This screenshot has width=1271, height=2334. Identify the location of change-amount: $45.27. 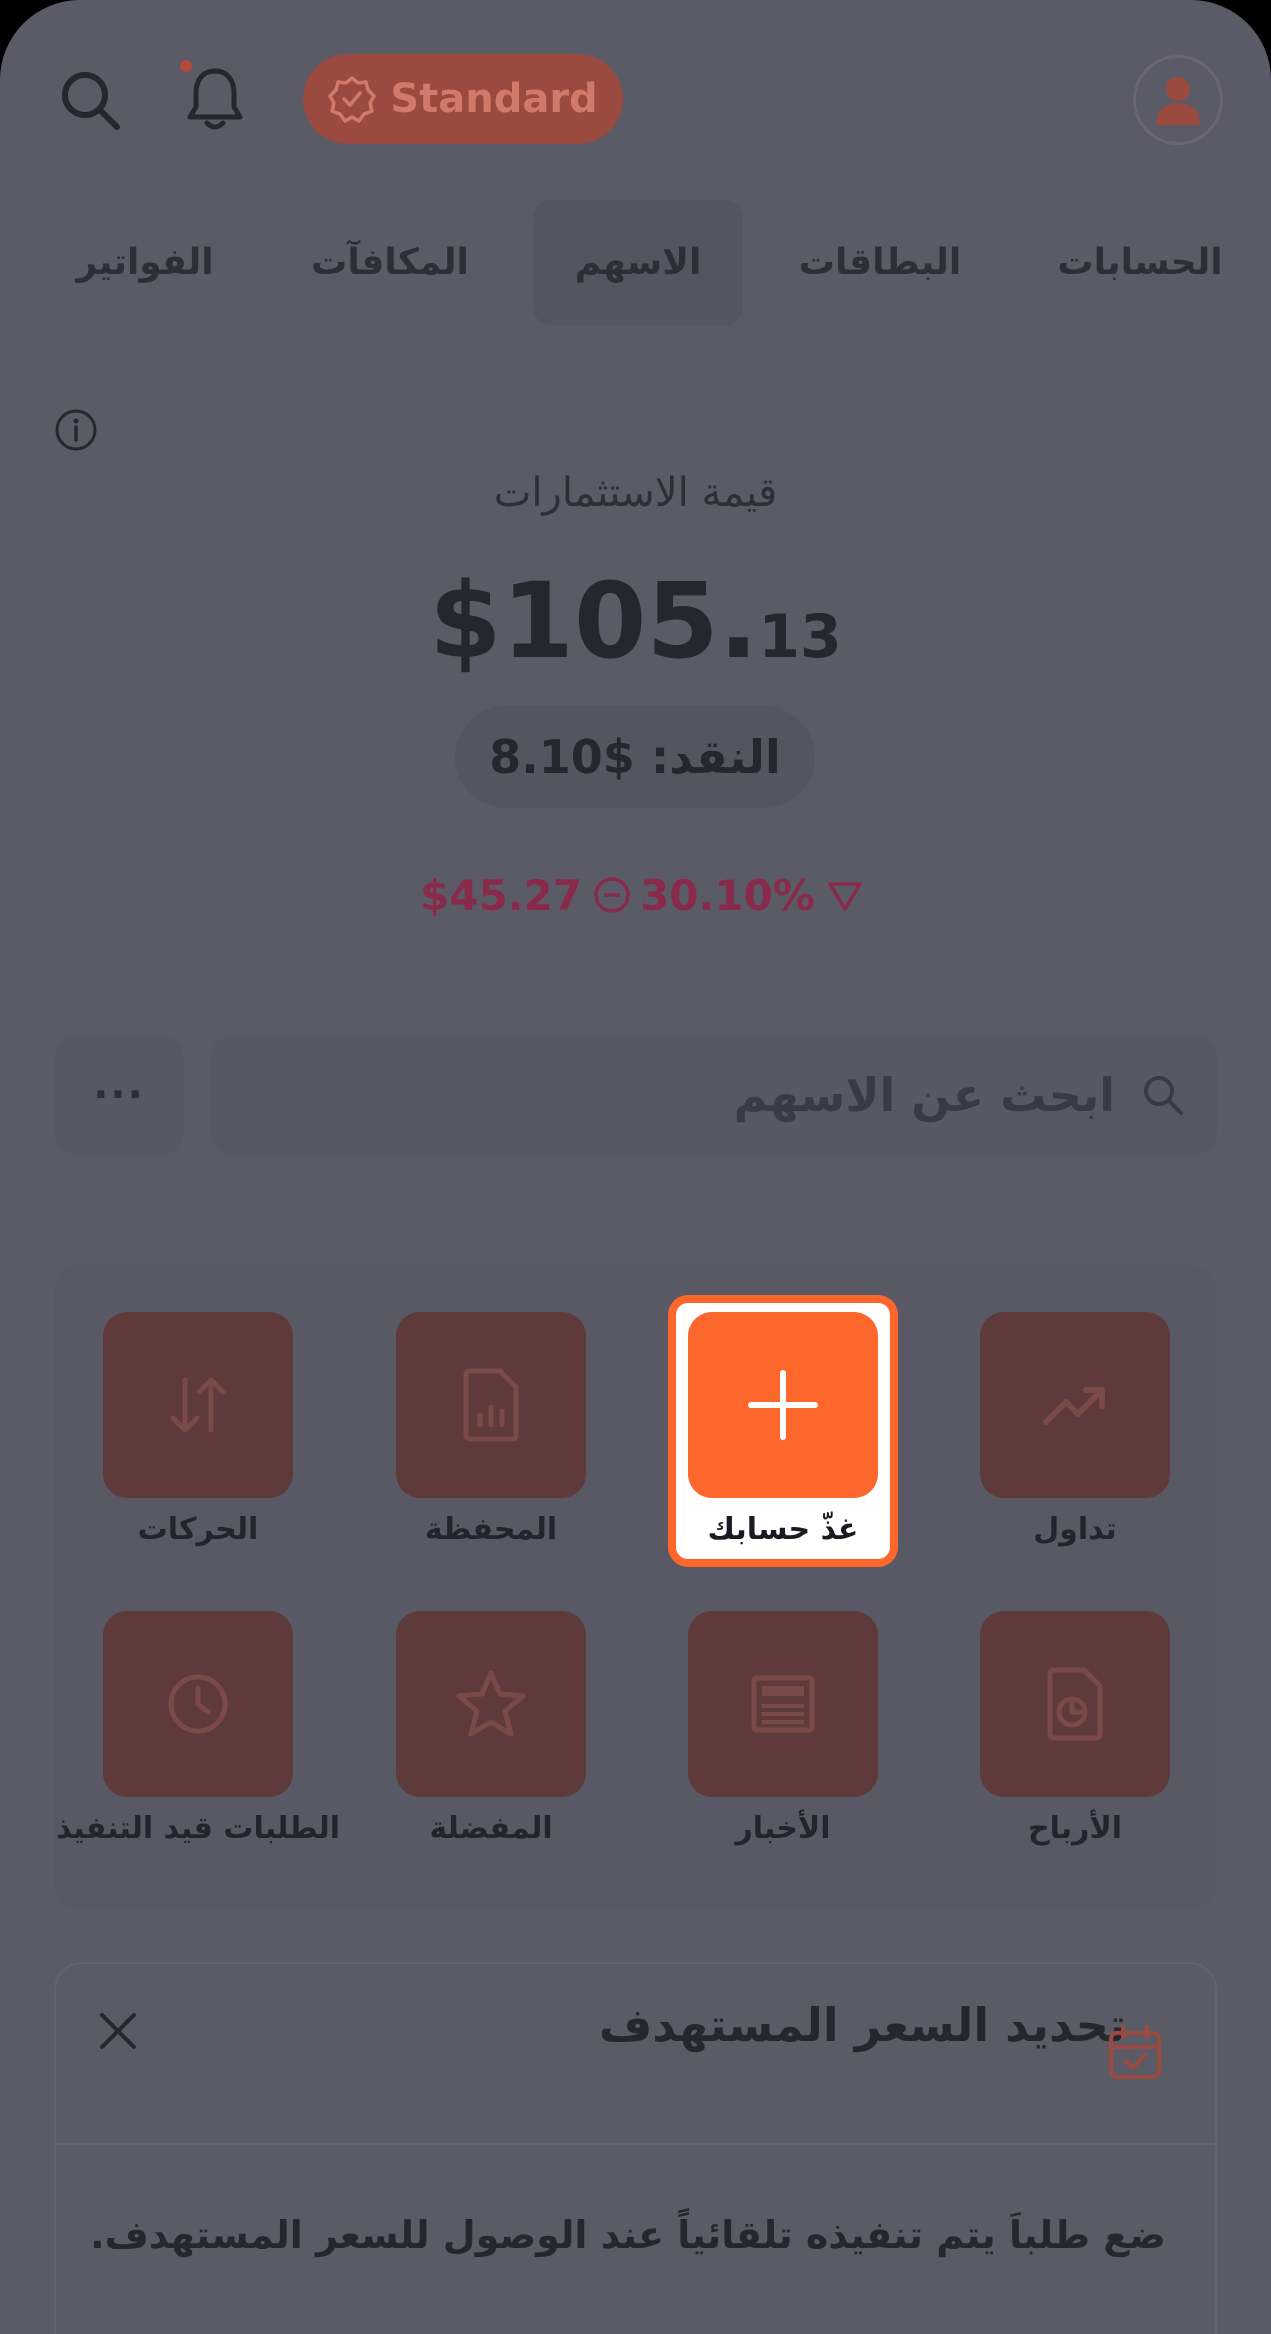
(526, 895).